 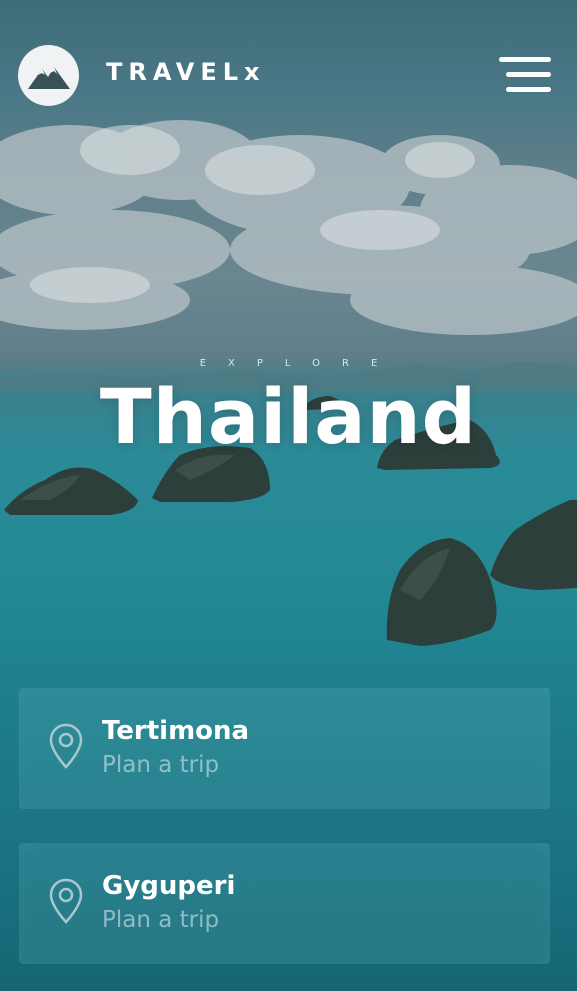 I want to click on hamburger-menu-icon, so click(x=524, y=75).